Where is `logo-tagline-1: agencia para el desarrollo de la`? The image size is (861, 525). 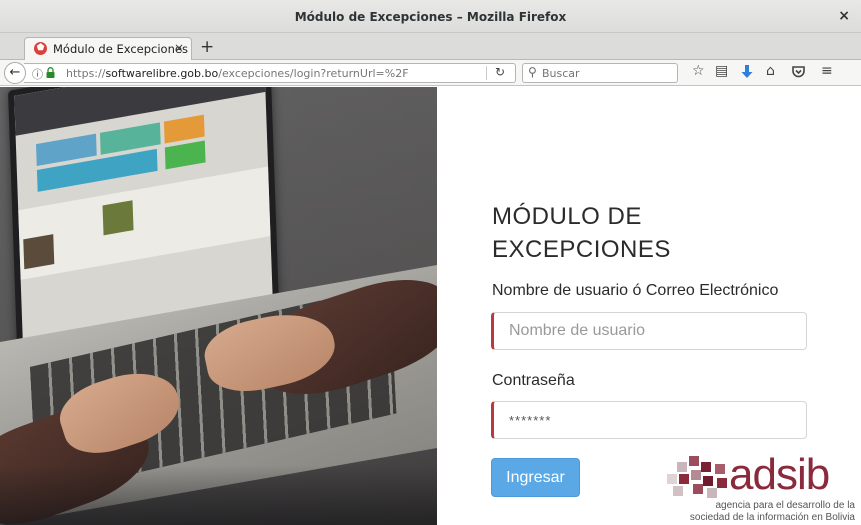
logo-tagline-1: agencia para el desarrollo de la is located at coordinates (785, 505).